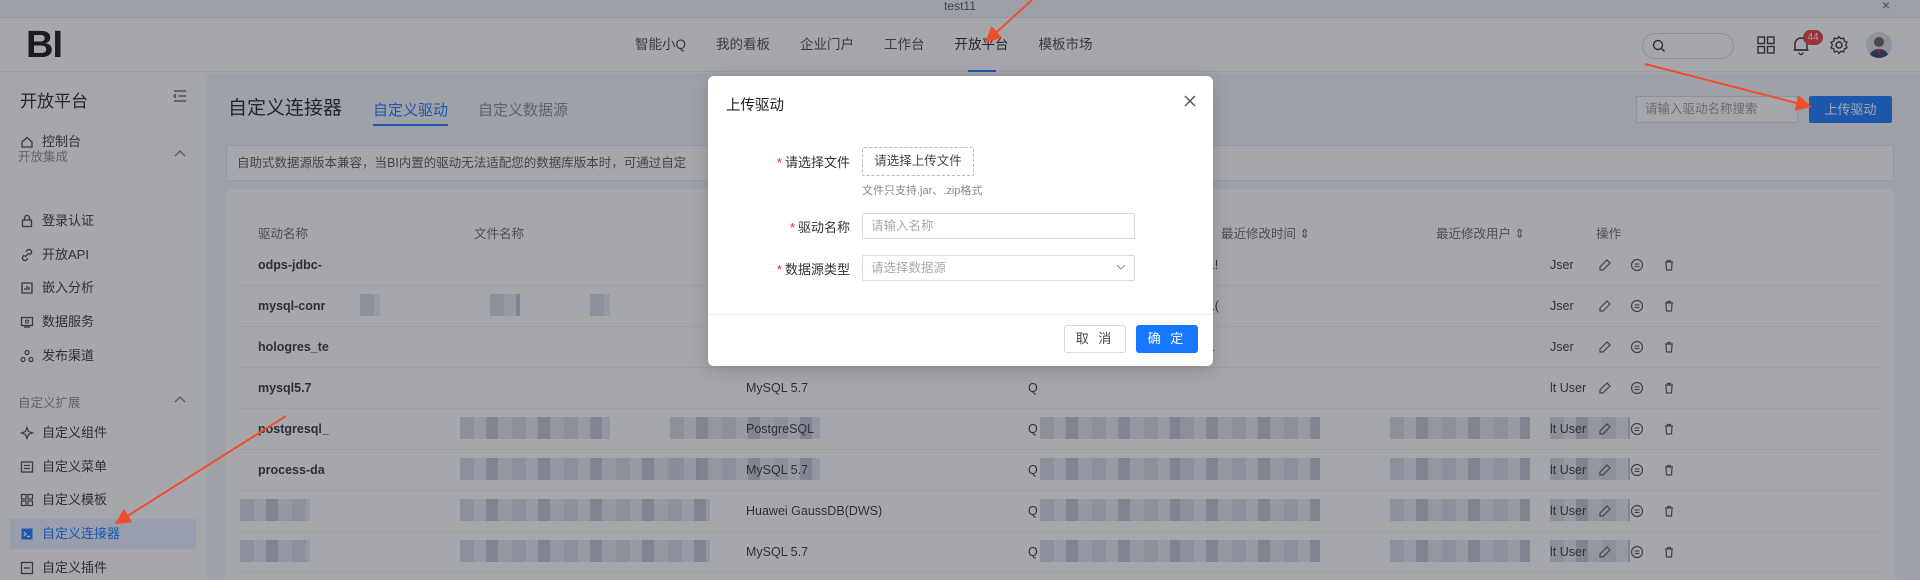 Image resolution: width=1920 pixels, height=580 pixels. Describe the element at coordinates (1728, 87) in the screenshot. I see `annotation-arrow-right` at that location.